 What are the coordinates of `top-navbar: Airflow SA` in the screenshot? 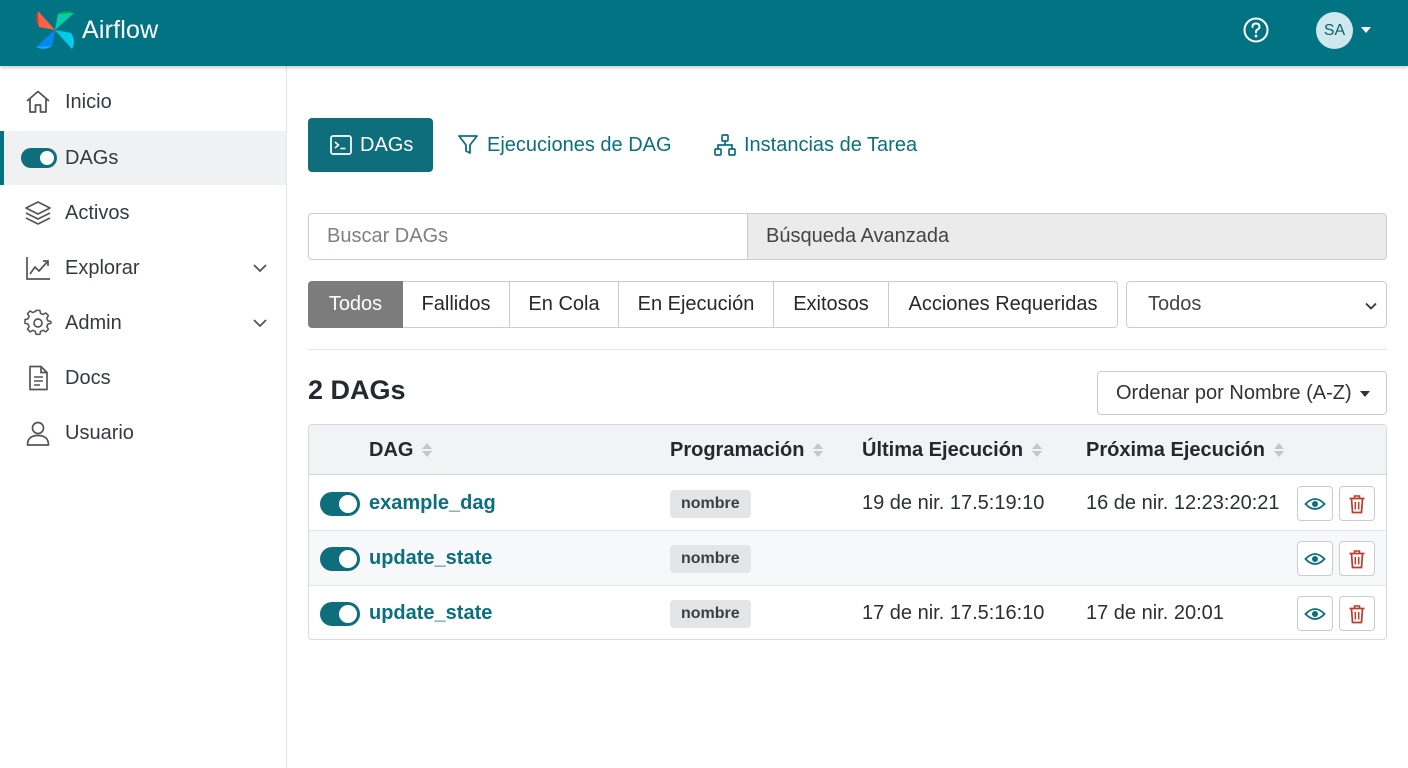 It's located at (704, 33).